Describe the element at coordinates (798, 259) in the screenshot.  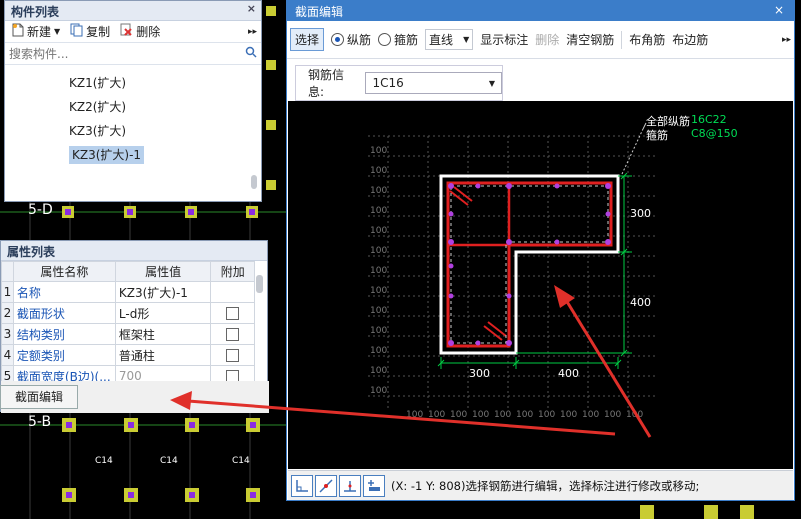
I see `right-strip` at that location.